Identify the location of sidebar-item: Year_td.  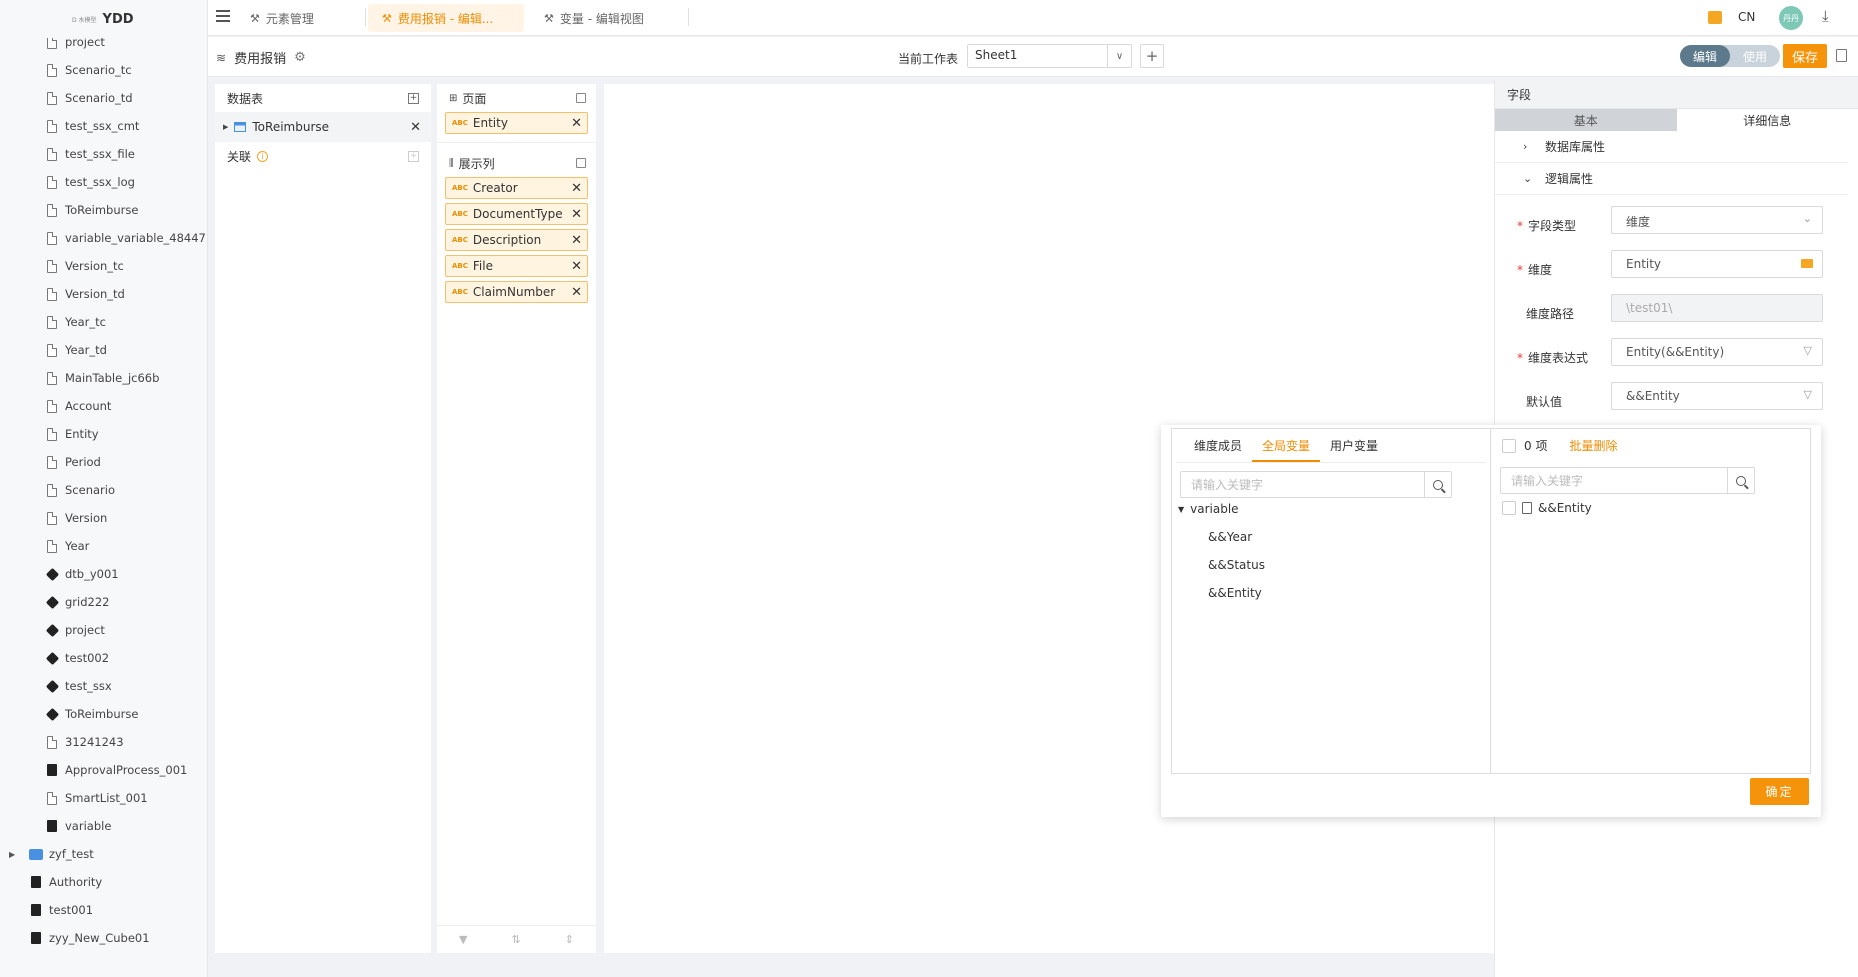
(103, 350).